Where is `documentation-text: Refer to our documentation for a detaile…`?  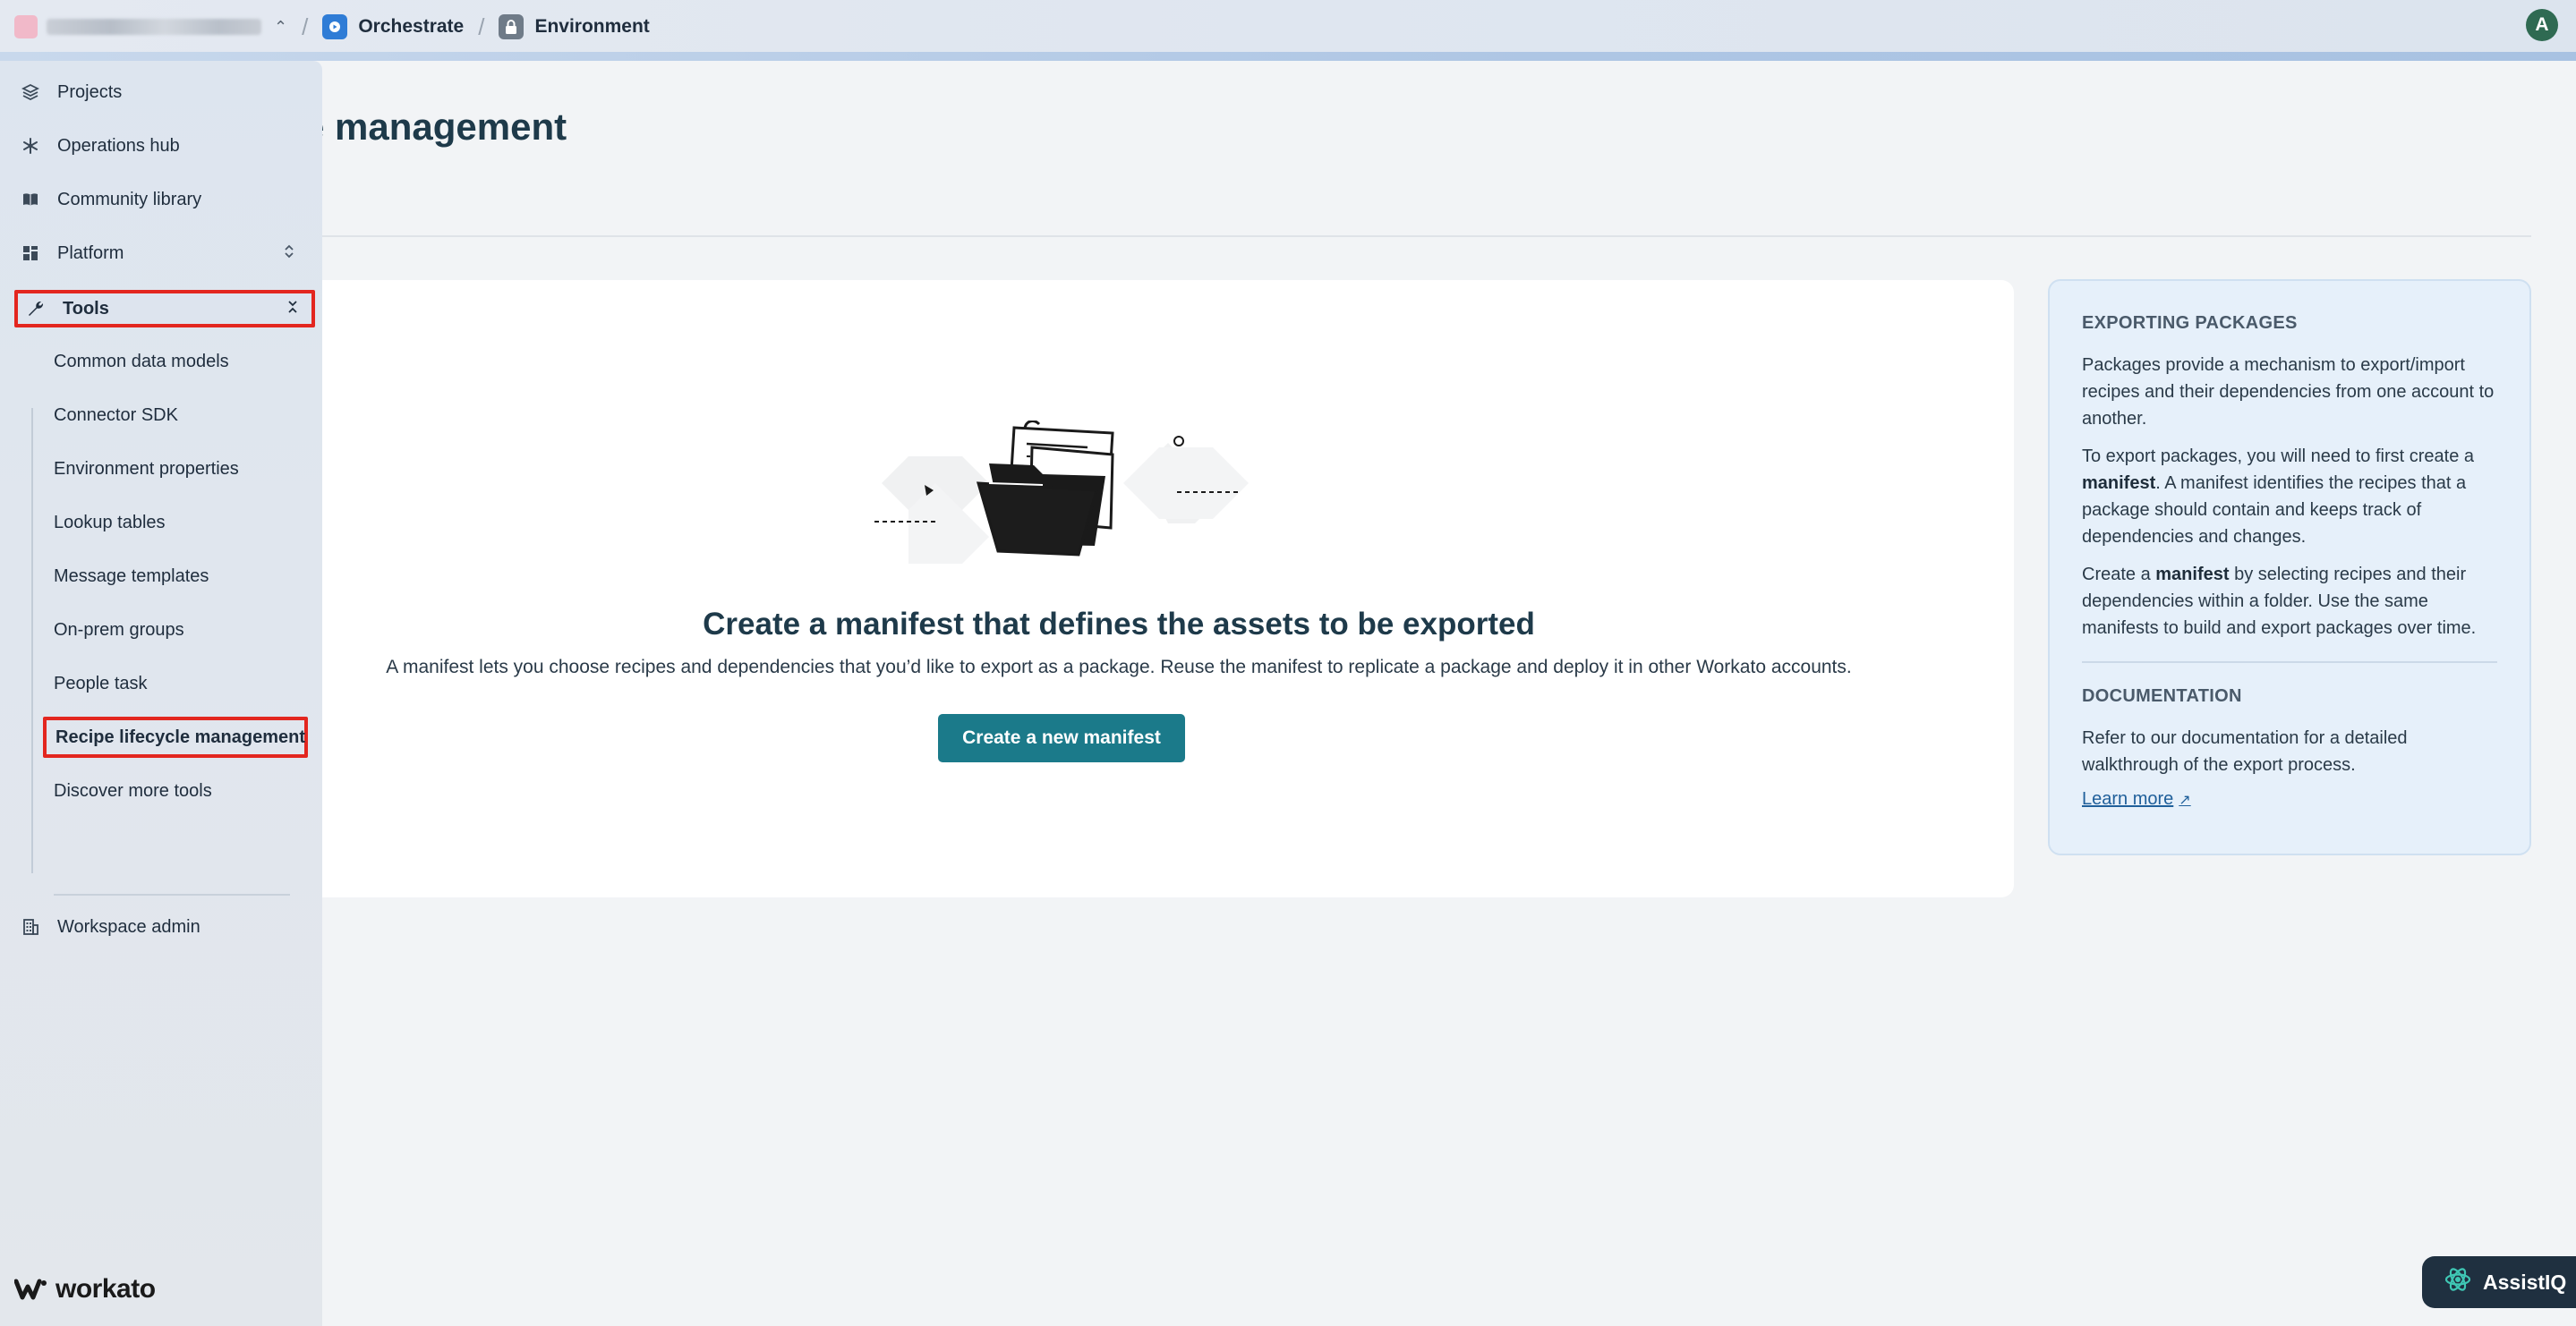 documentation-text: Refer to our documentation for a detaile… is located at coordinates (2245, 751).